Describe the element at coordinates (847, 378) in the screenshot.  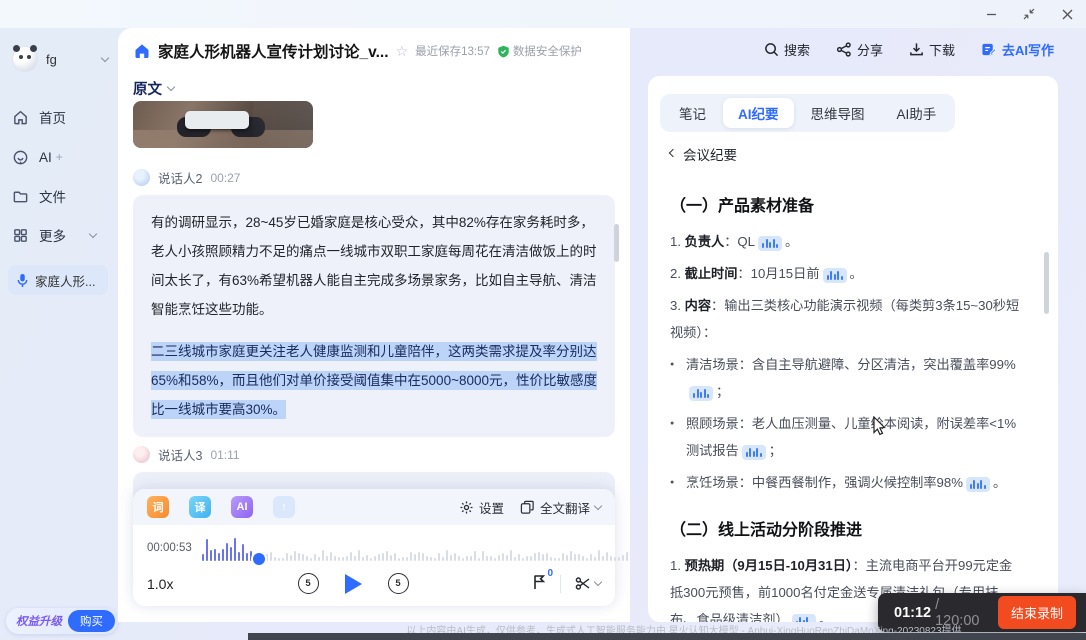
I see `bullet-item: 清洁场景：含自主导航避障、分区清洁，突出覆盖率99% ；` at that location.